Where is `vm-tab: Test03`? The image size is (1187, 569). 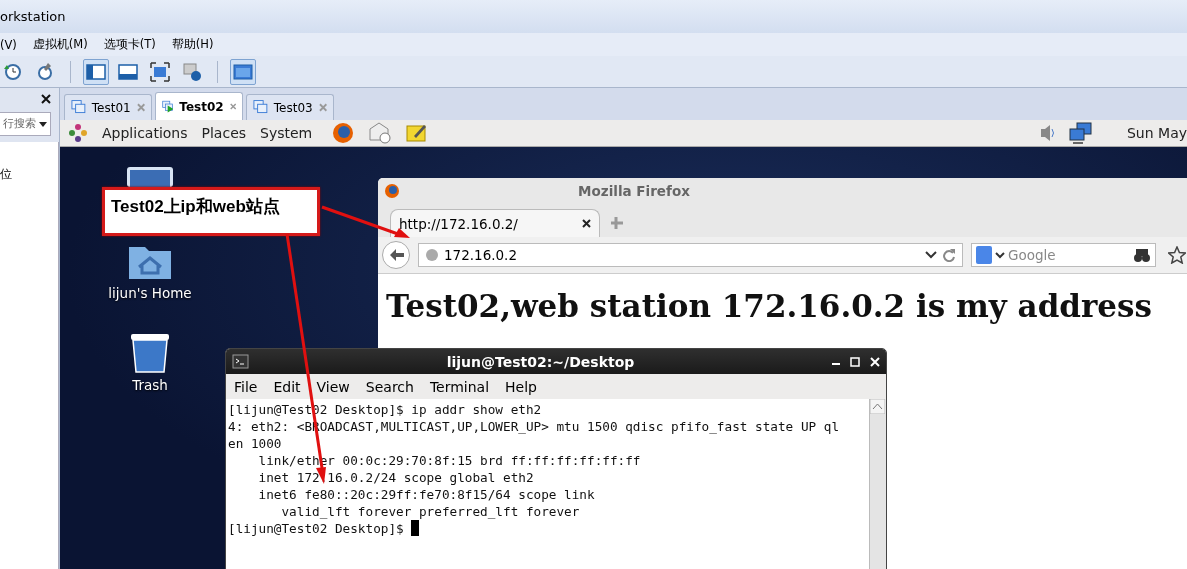 vm-tab: Test03 is located at coordinates (290, 107).